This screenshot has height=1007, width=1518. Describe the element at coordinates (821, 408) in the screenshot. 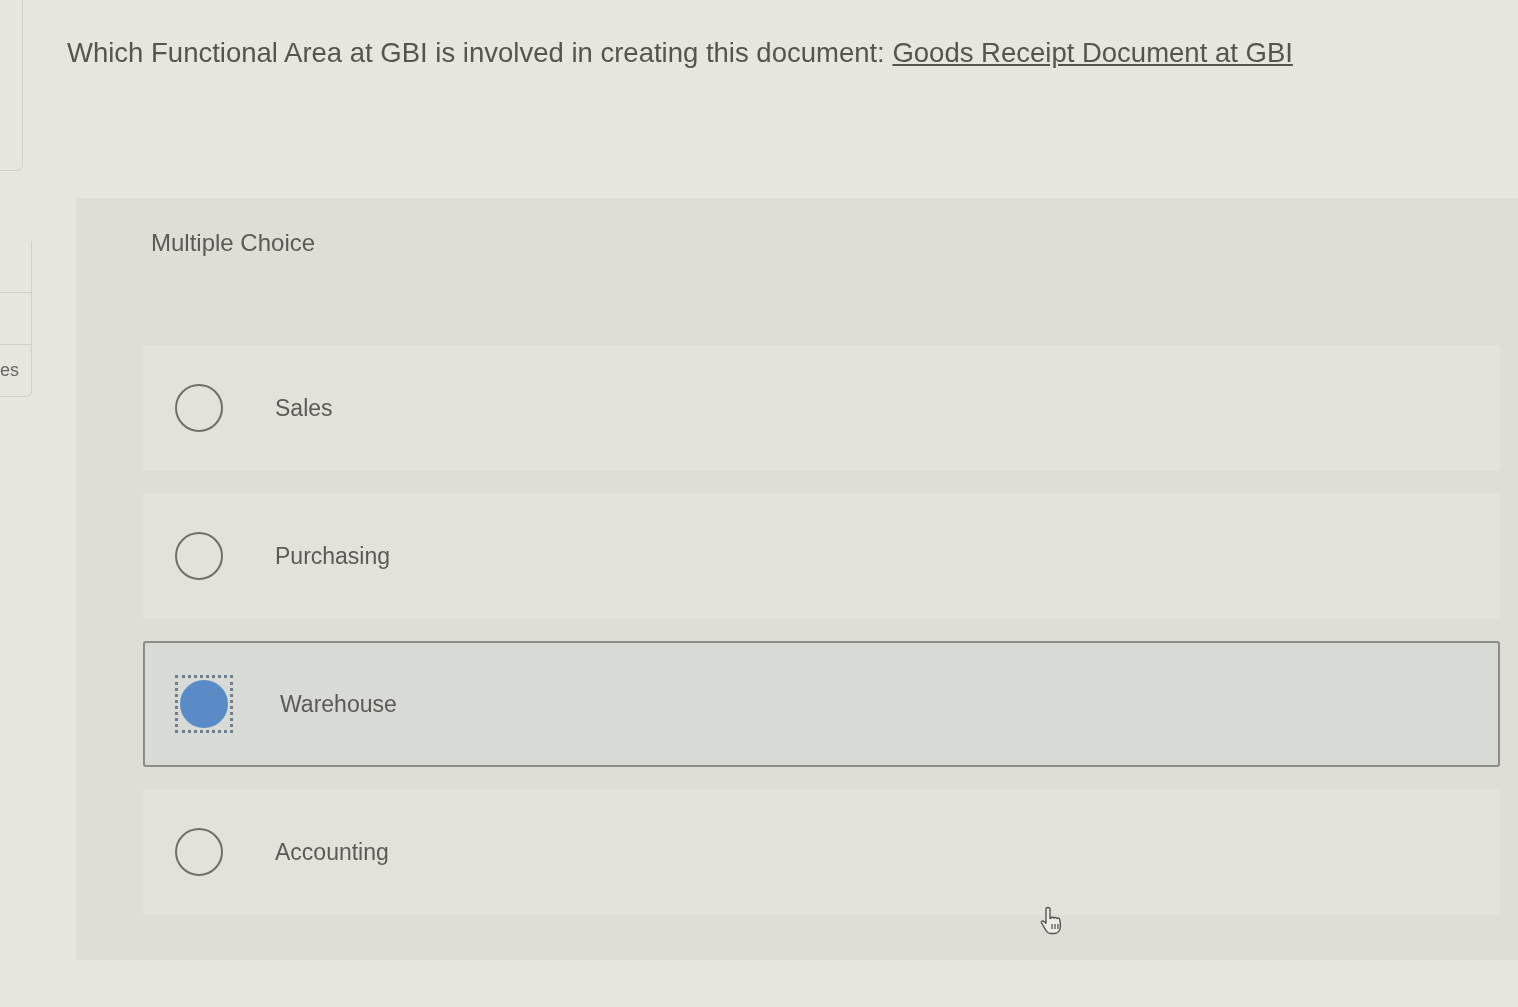

I see `answer-option: Sales` at that location.